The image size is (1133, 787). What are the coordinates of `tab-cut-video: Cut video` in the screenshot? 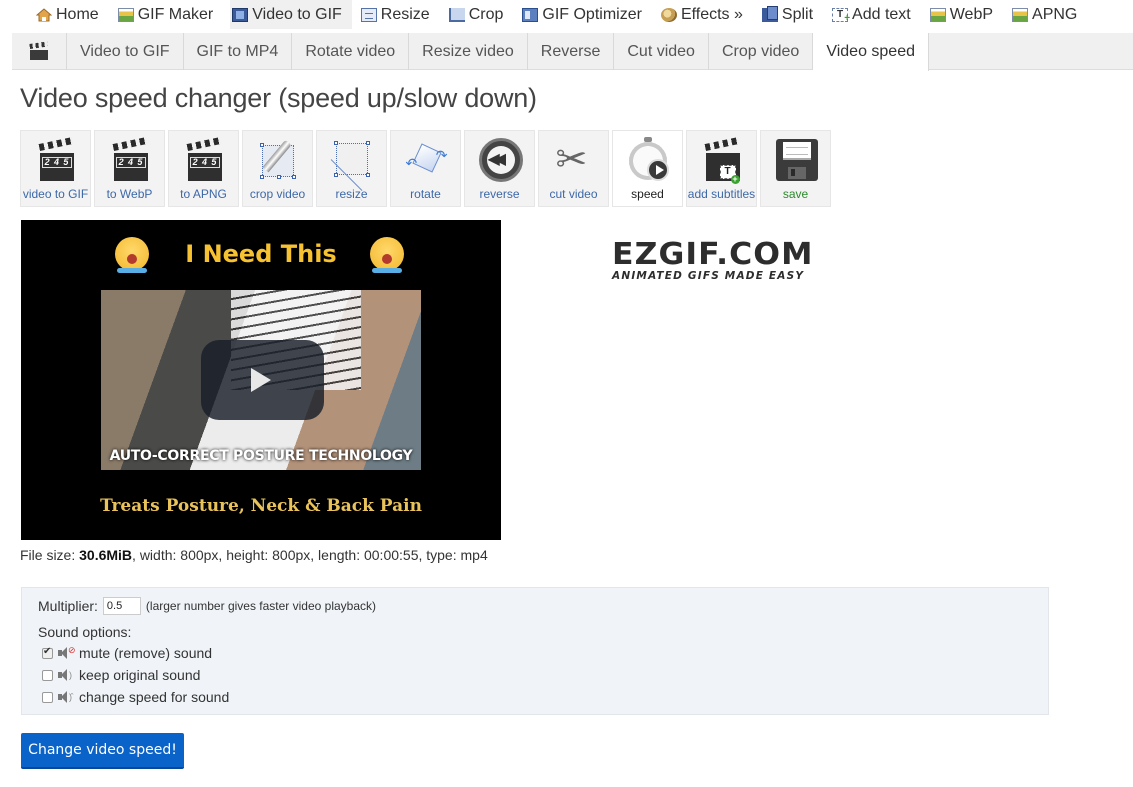 It's located at (661, 51).